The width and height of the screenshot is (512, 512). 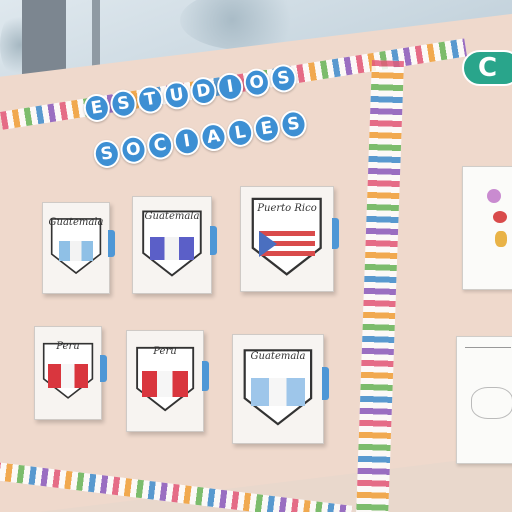 What do you see at coordinates (487, 68) in the screenshot?
I see `right-sign: C` at bounding box center [487, 68].